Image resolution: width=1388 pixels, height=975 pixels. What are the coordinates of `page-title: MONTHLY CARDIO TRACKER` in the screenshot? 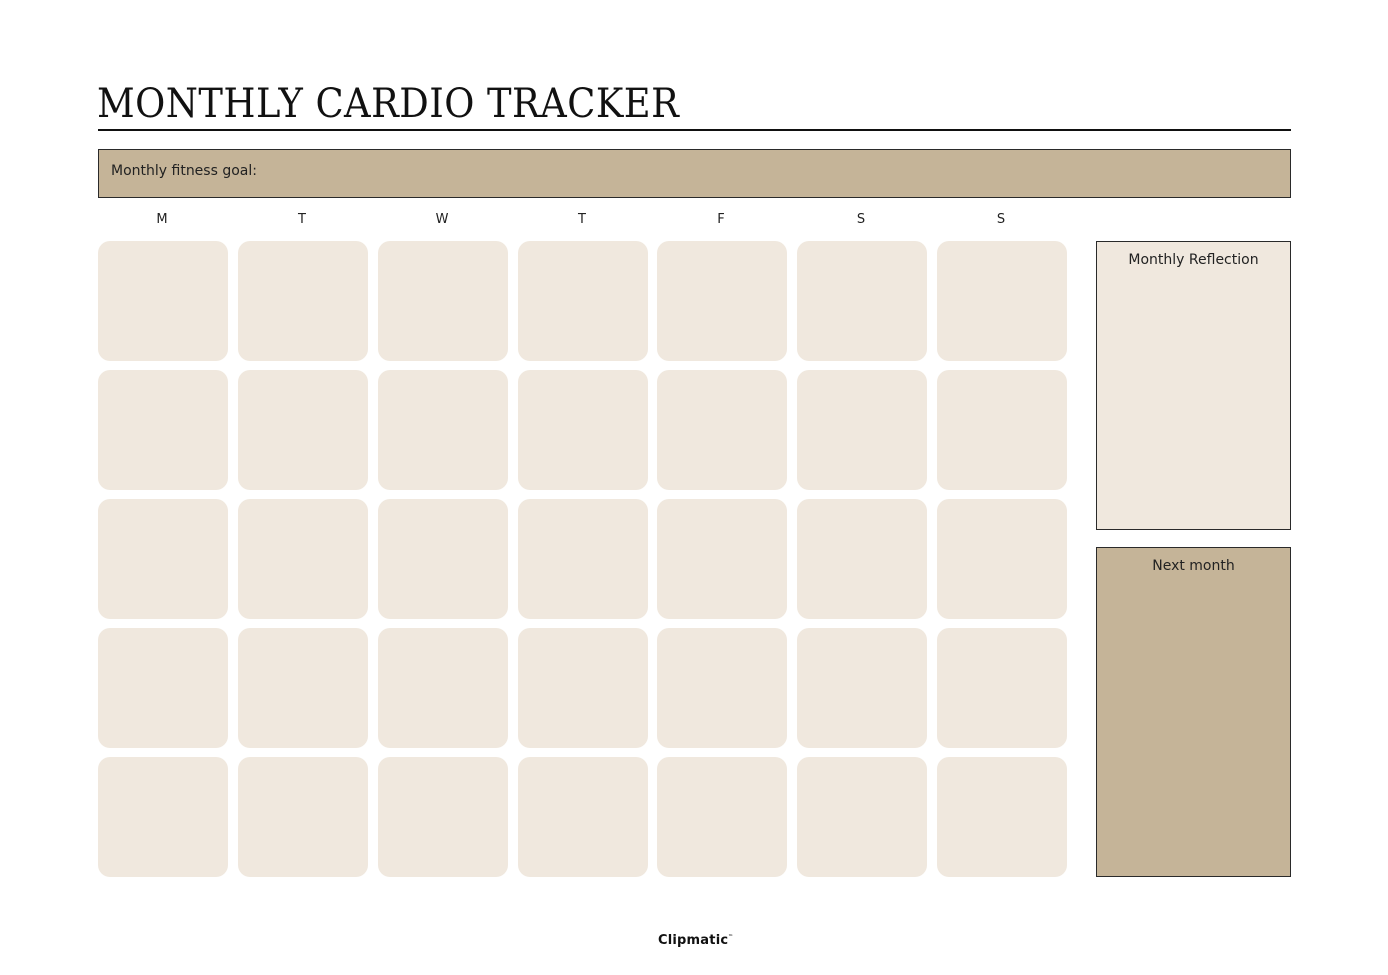 It's located at (388, 104).